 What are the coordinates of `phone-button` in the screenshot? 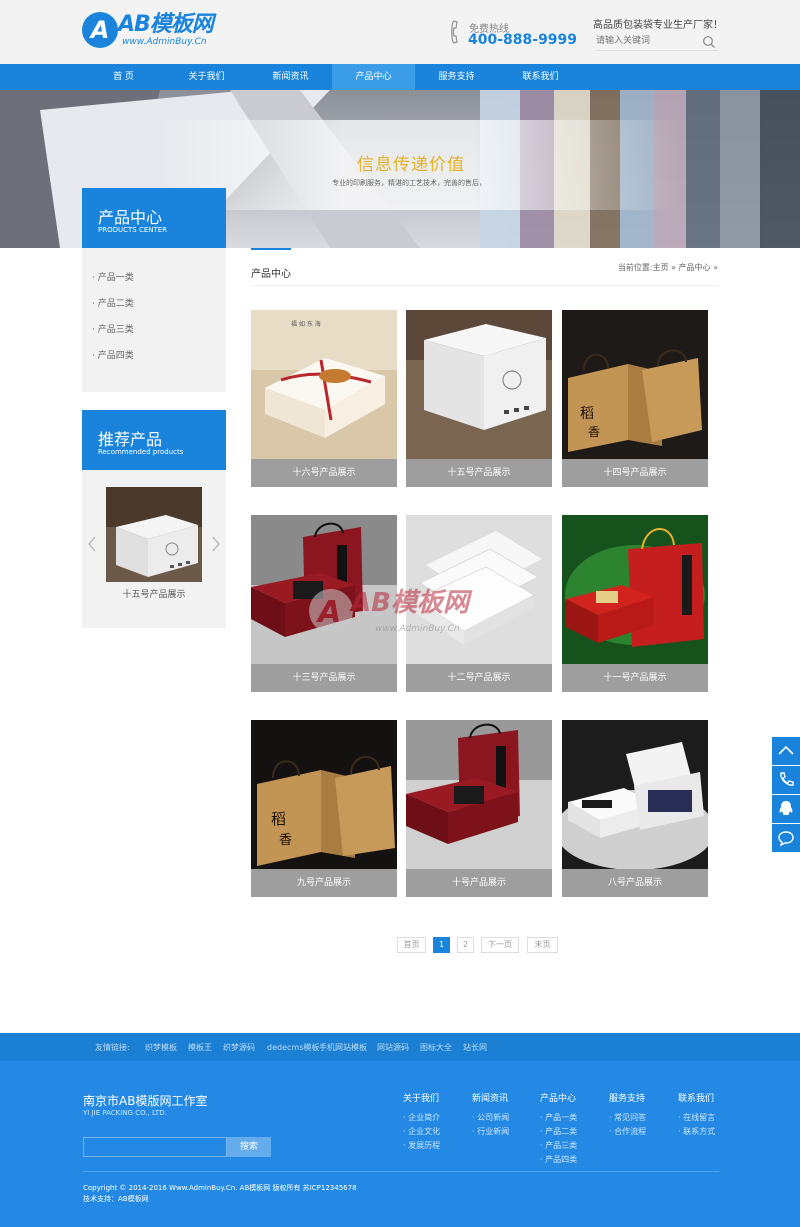 It's located at (786, 780).